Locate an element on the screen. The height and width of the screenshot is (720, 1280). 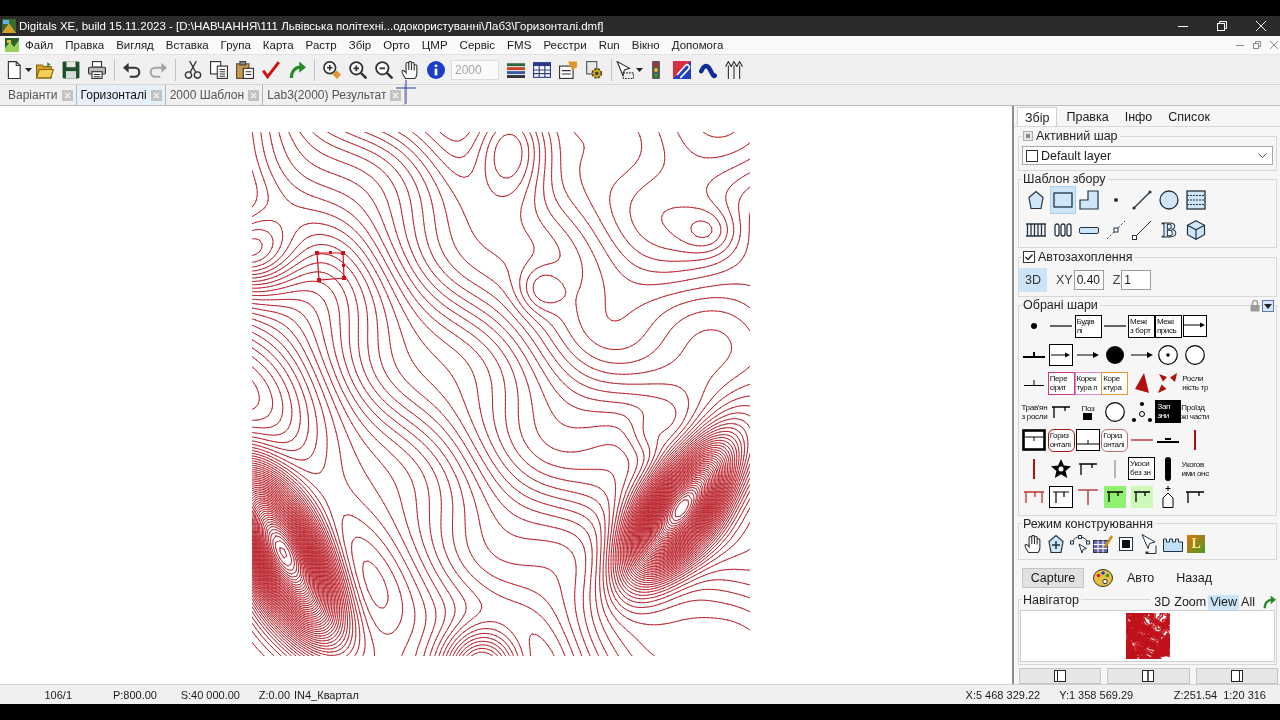
t-corner-icon is located at coordinates (1061, 411).